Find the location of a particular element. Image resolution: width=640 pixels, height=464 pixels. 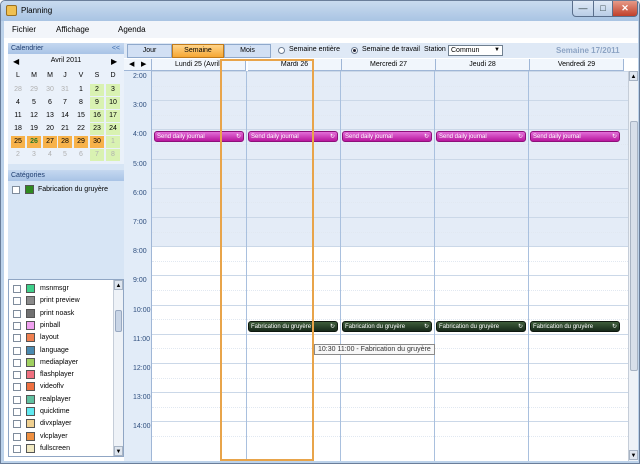

schedule-scroll-up: ▲ is located at coordinates (633, 76).